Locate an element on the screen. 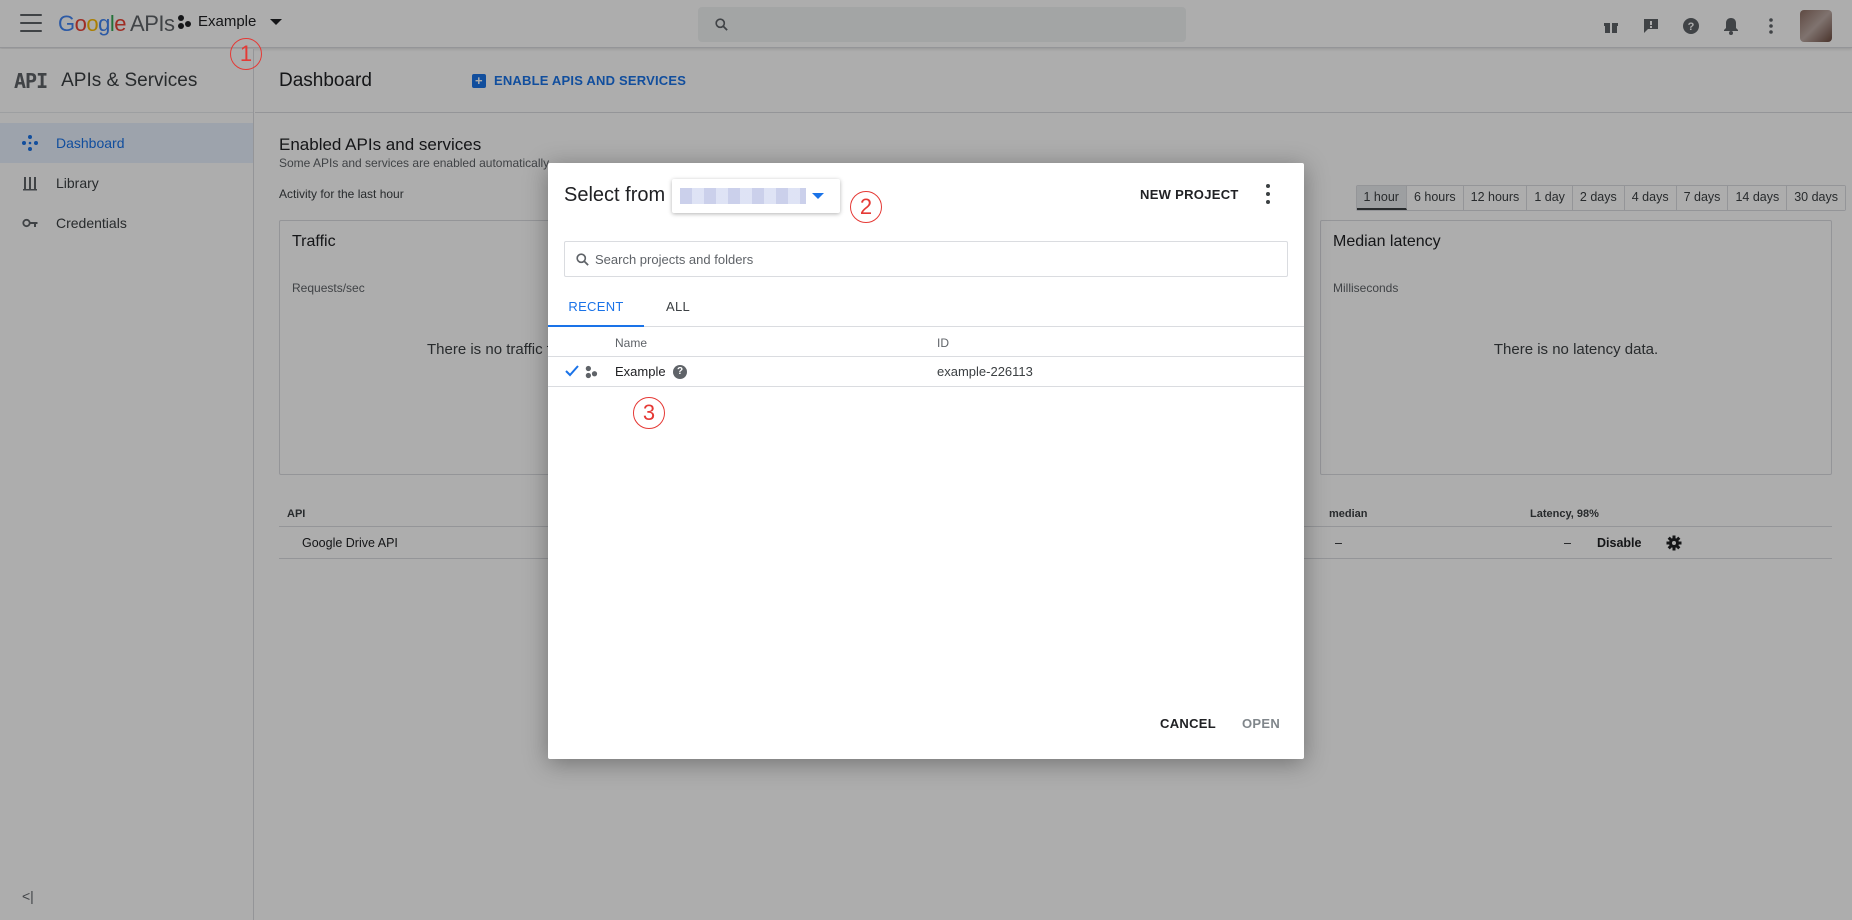 The height and width of the screenshot is (920, 1852). annotation-marker: 3 is located at coordinates (649, 413).